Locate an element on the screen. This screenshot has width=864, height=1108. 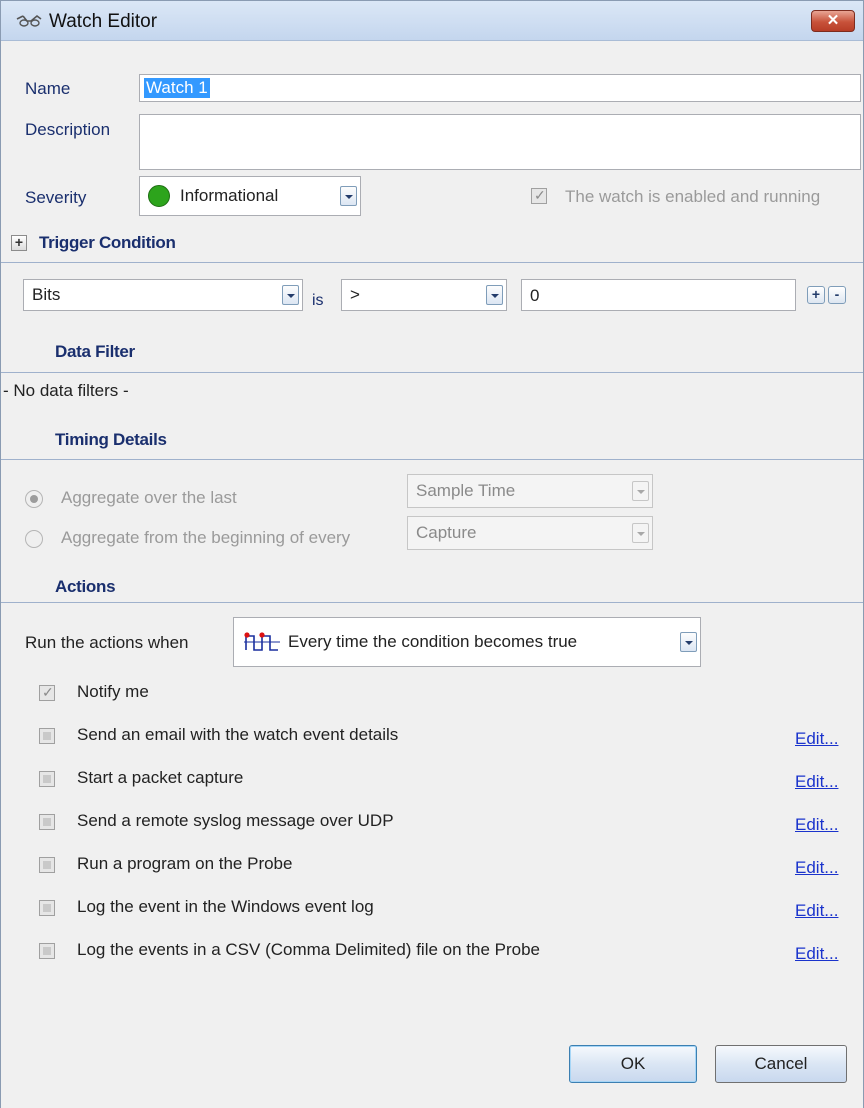
title-bar: Watch Editor ✕ is located at coordinates (432, 21).